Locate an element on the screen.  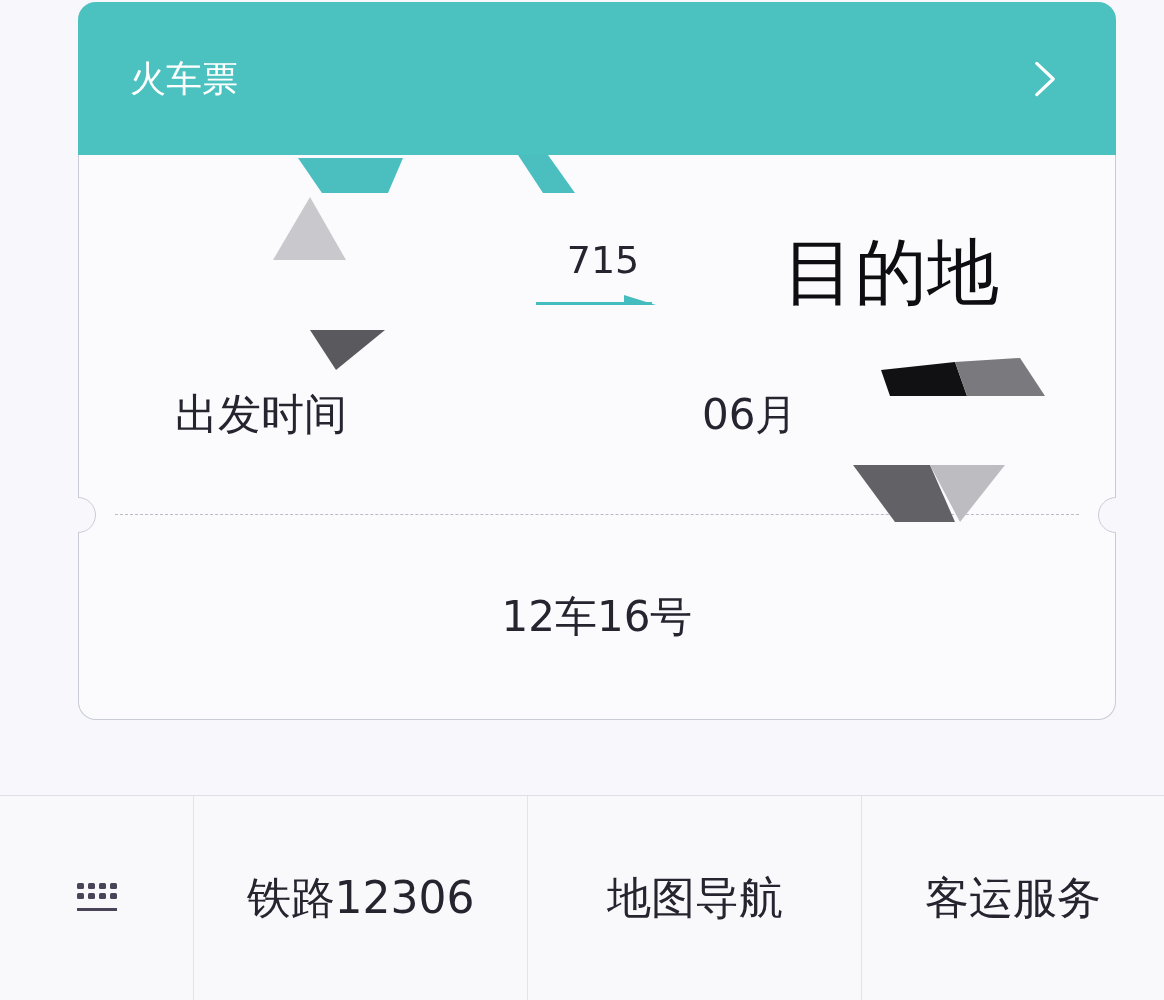
arrow-icon is located at coordinates (596, 299).